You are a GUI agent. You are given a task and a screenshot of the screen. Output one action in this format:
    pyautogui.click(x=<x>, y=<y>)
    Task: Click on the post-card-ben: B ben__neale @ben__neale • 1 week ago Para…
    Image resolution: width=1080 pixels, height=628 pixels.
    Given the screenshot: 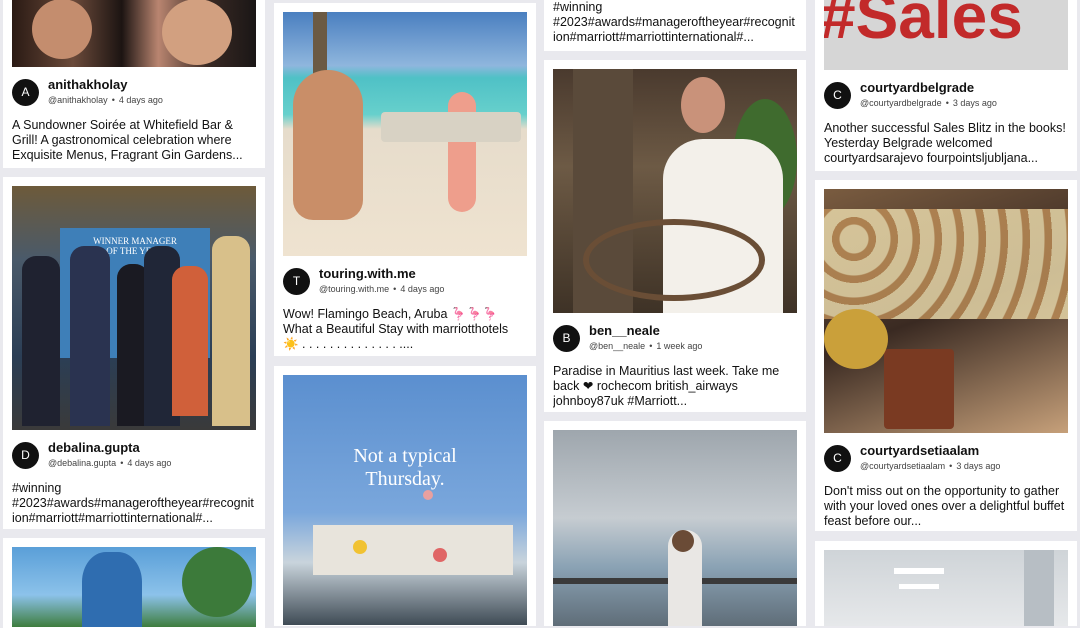 What is the action you would take?
    pyautogui.click(x=675, y=236)
    